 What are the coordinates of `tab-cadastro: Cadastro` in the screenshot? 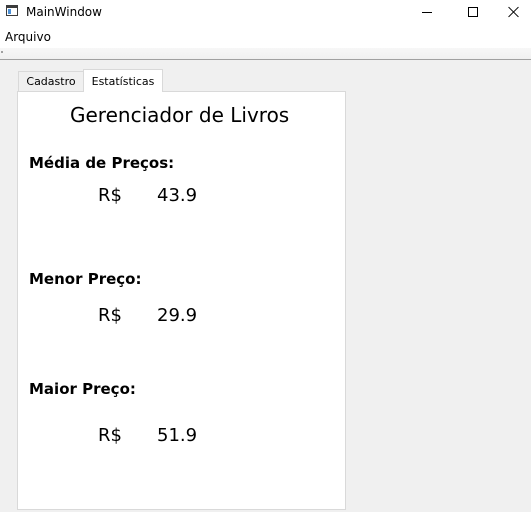 It's located at (51, 81).